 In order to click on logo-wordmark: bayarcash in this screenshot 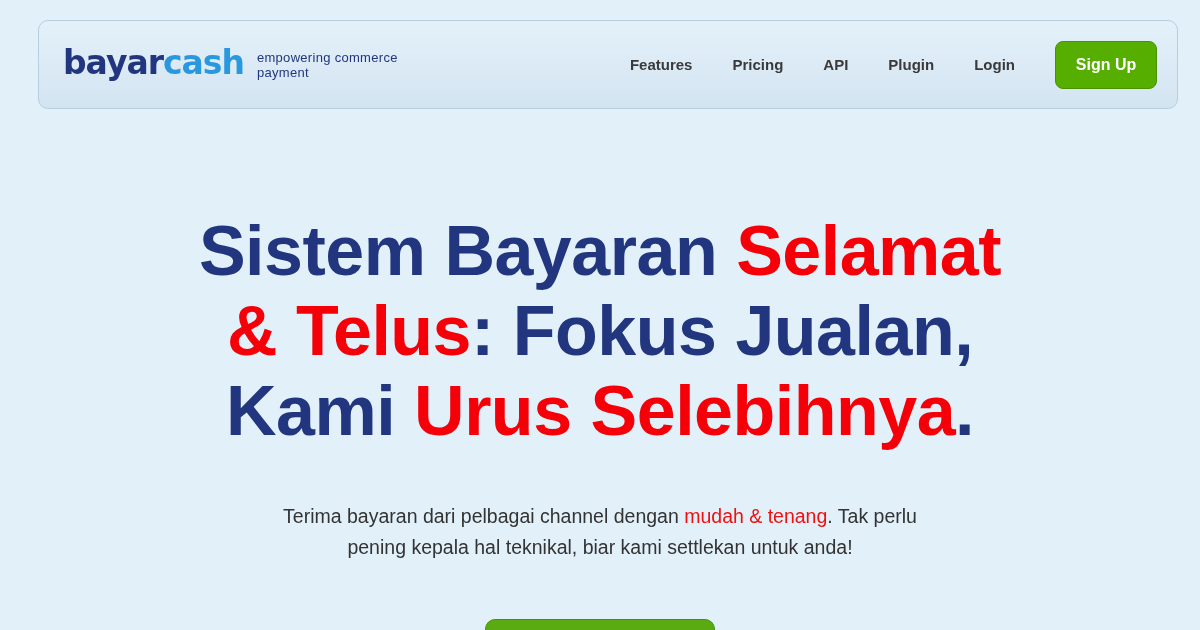, I will do `click(153, 64)`.